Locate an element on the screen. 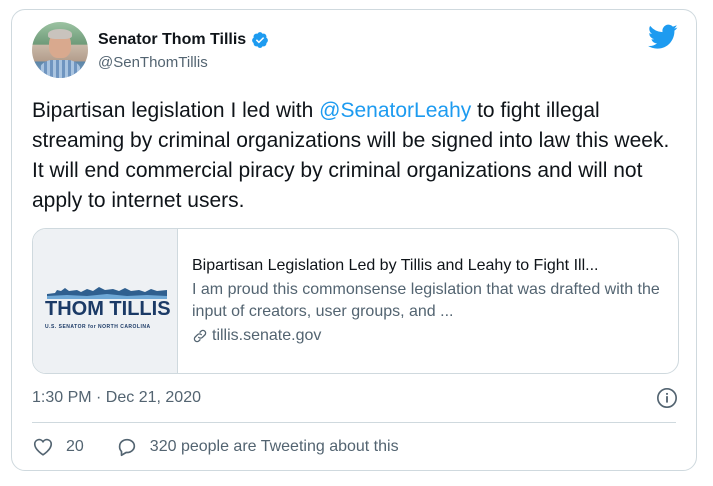 The width and height of the screenshot is (713, 486). tweeting-about-text: 320 people are Tweeting about this is located at coordinates (274, 446).